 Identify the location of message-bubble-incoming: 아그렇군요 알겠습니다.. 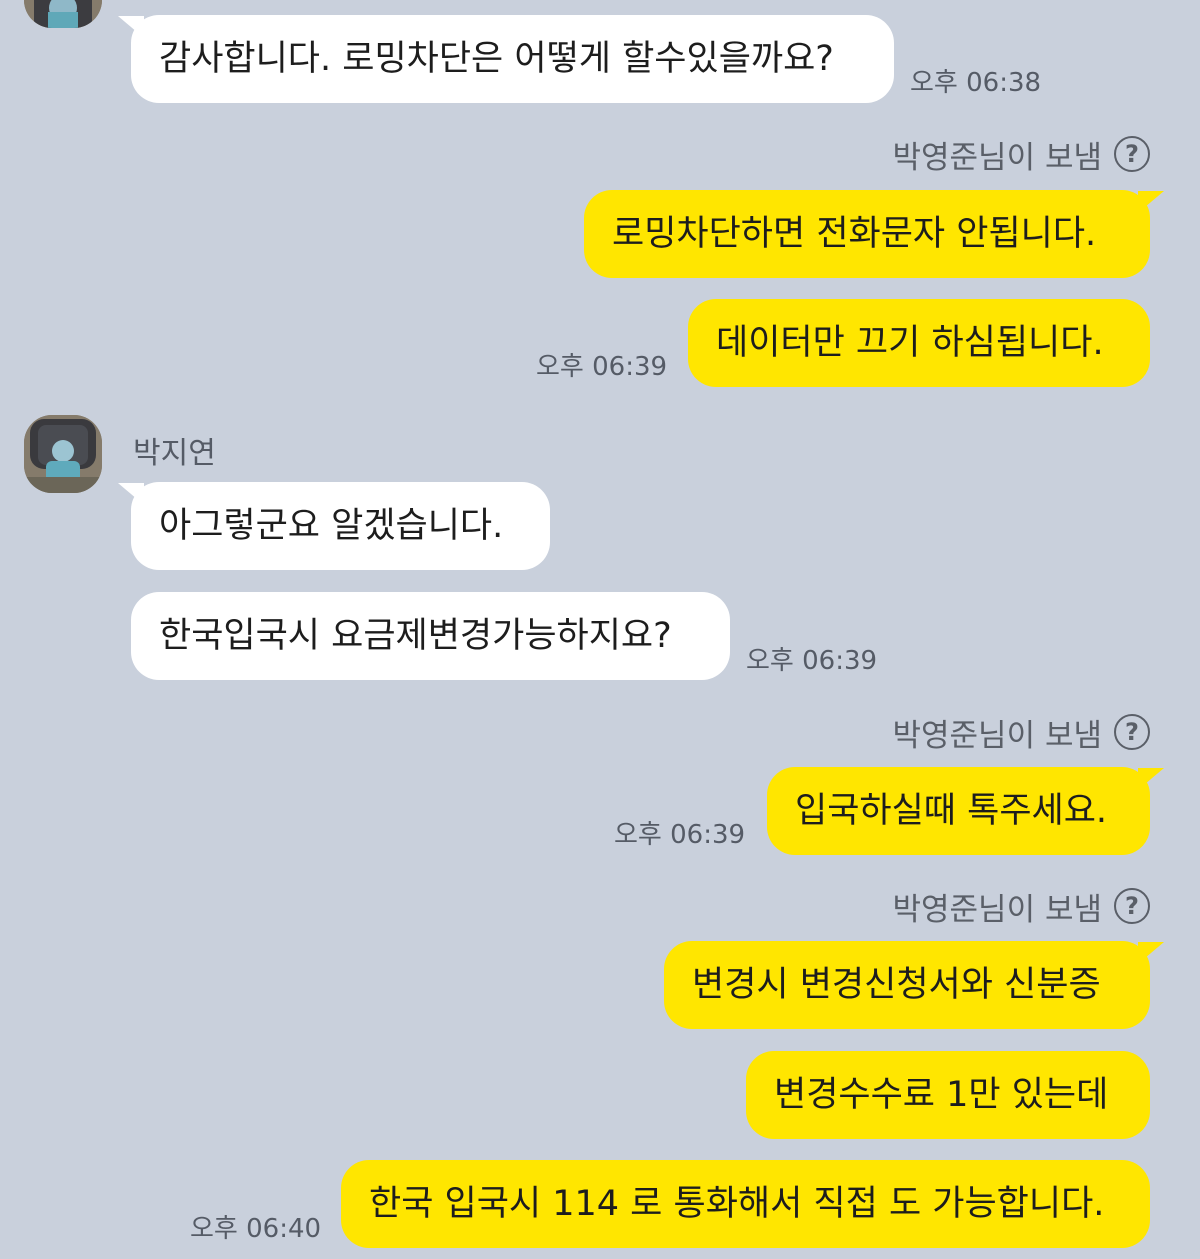
(340, 526).